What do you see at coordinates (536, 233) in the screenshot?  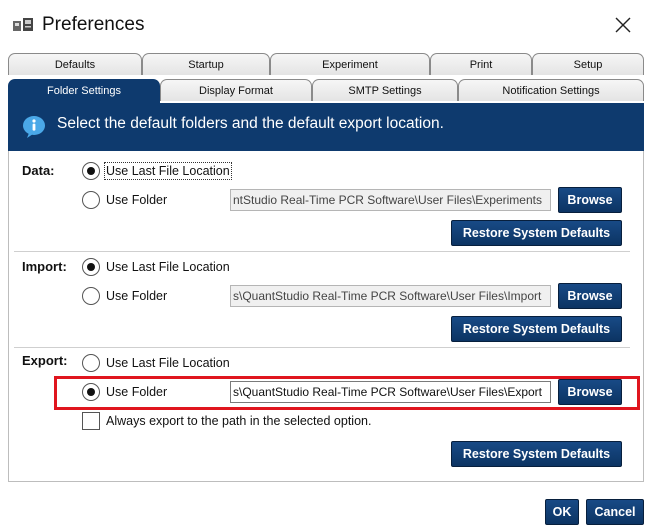 I see `data-restore-defaults-button: Restore System Defaults` at bounding box center [536, 233].